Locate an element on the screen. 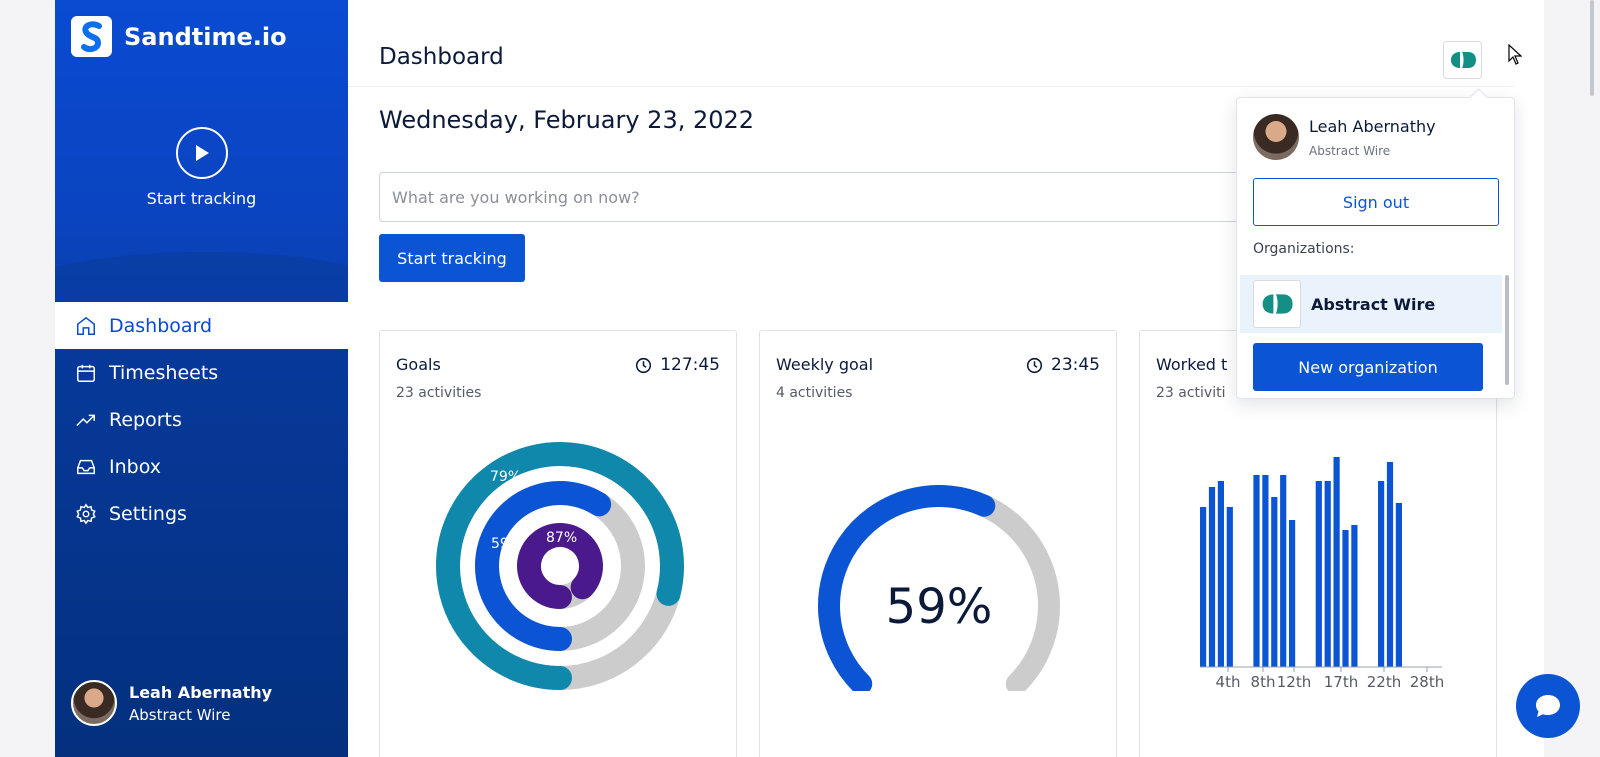  popover-user: Leah Abernathy Abstract Wire is located at coordinates (1344, 137).